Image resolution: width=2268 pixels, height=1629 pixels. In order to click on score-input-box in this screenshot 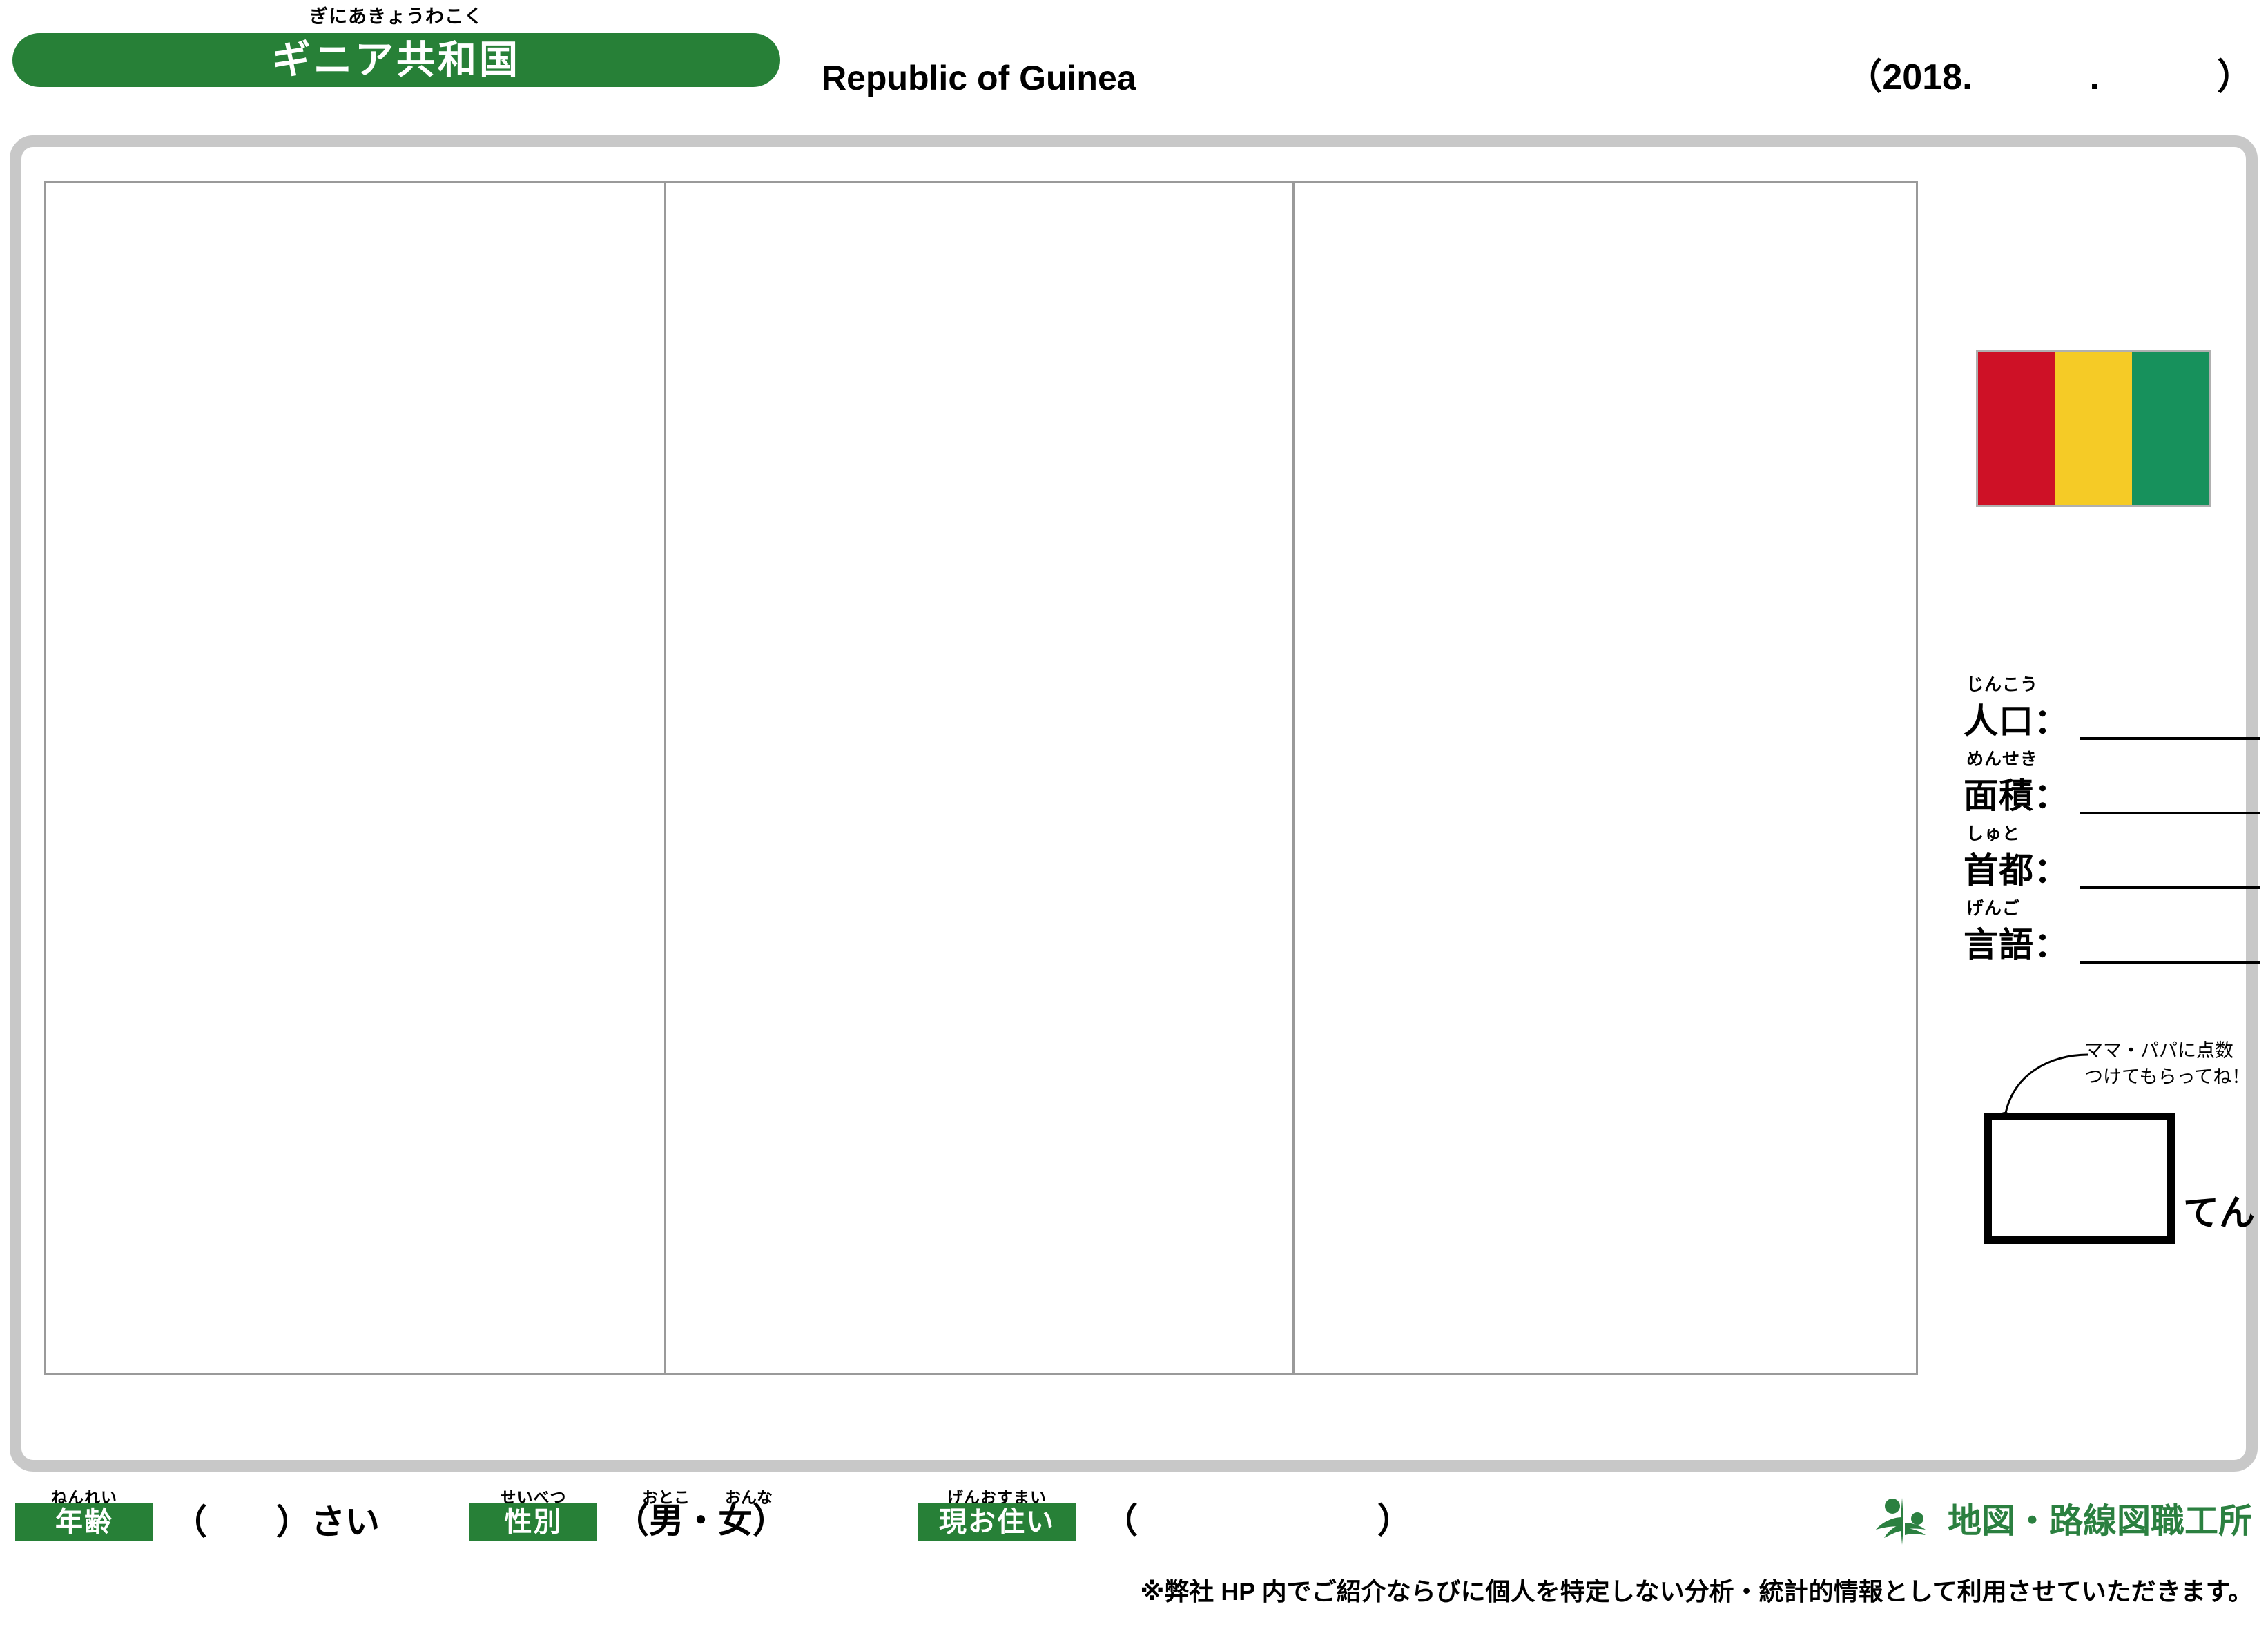, I will do `click(2079, 1178)`.